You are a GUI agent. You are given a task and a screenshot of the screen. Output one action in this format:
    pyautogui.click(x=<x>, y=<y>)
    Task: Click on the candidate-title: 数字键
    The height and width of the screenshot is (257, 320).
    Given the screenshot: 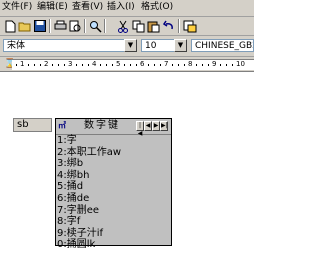 What is the action you would take?
    pyautogui.click(x=102, y=125)
    